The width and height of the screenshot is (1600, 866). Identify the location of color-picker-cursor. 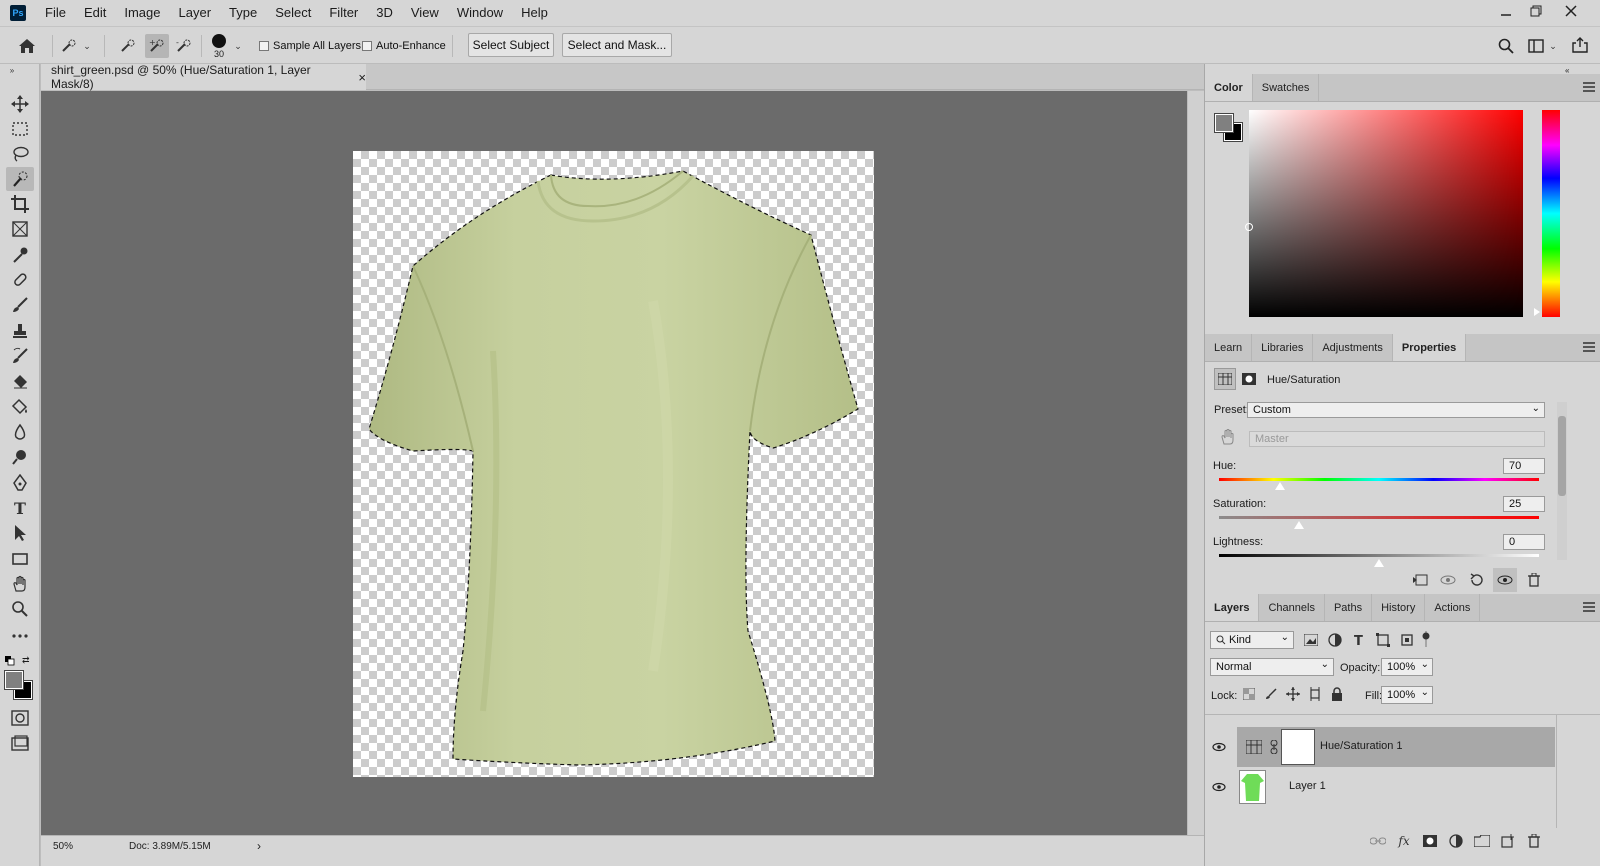
(1249, 227).